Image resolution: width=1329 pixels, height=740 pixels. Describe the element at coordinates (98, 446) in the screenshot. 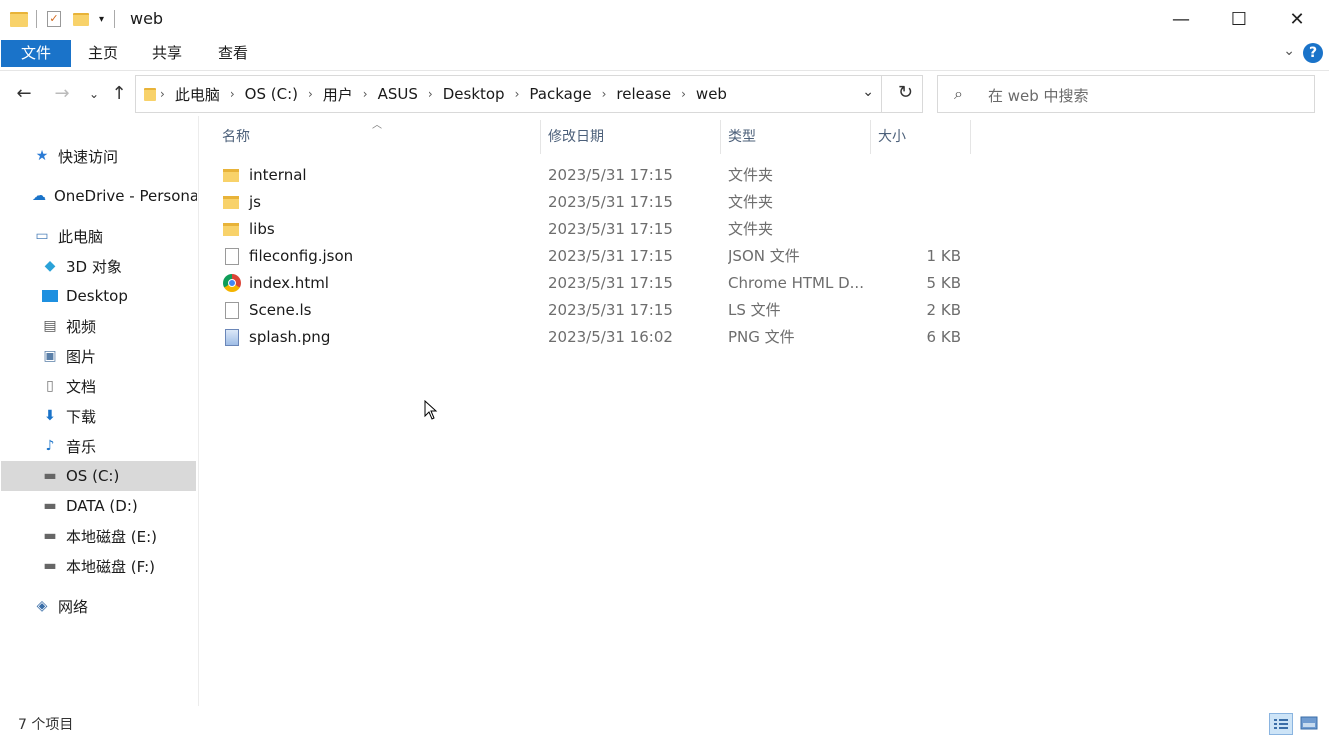

I see `sidebar-item-music: ♪ 音乐` at that location.